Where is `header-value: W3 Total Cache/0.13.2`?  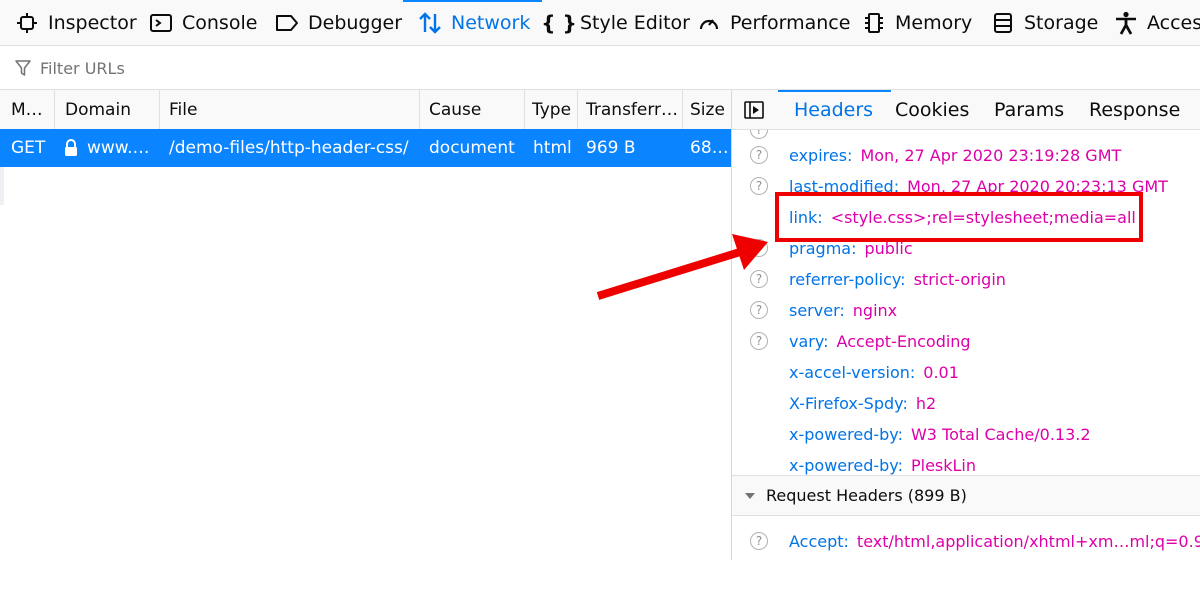 header-value: W3 Total Cache/0.13.2 is located at coordinates (1000, 434).